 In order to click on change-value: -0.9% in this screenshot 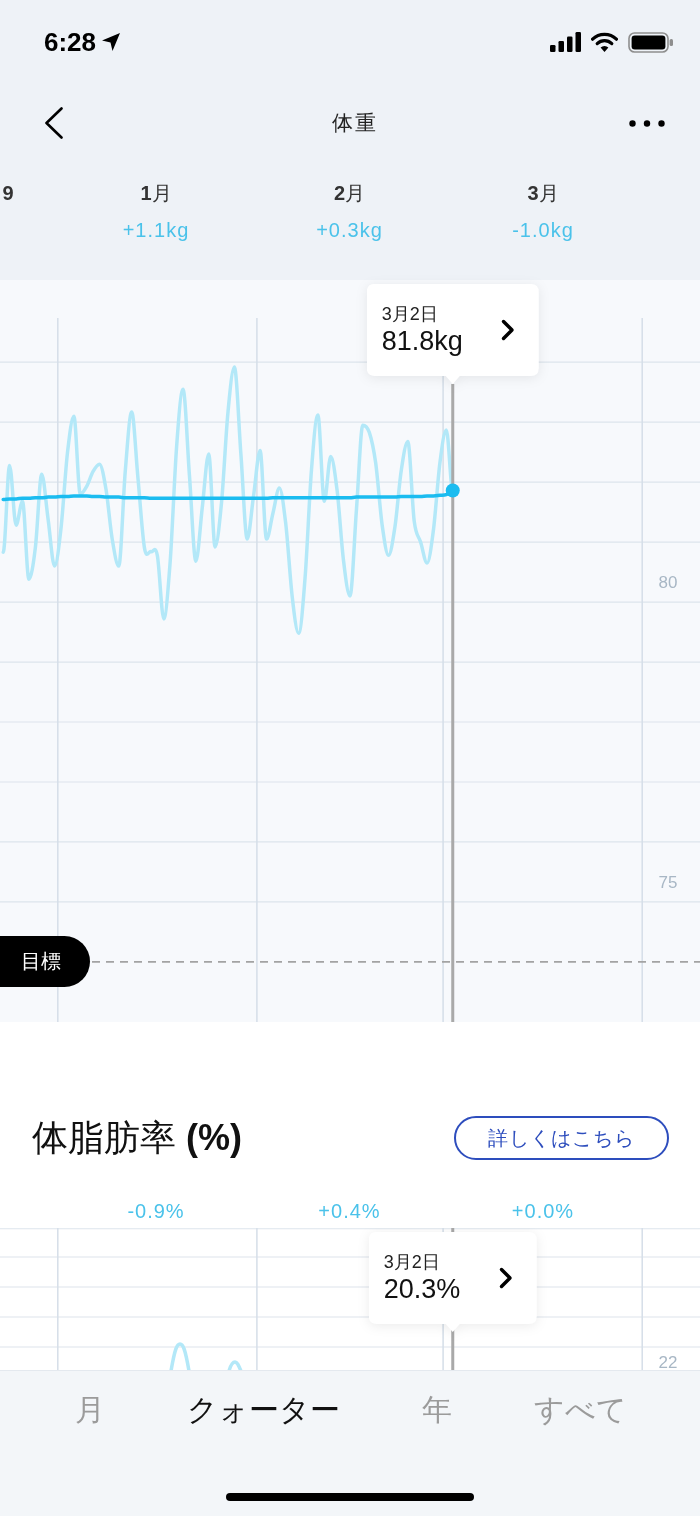, I will do `click(156, 1211)`.